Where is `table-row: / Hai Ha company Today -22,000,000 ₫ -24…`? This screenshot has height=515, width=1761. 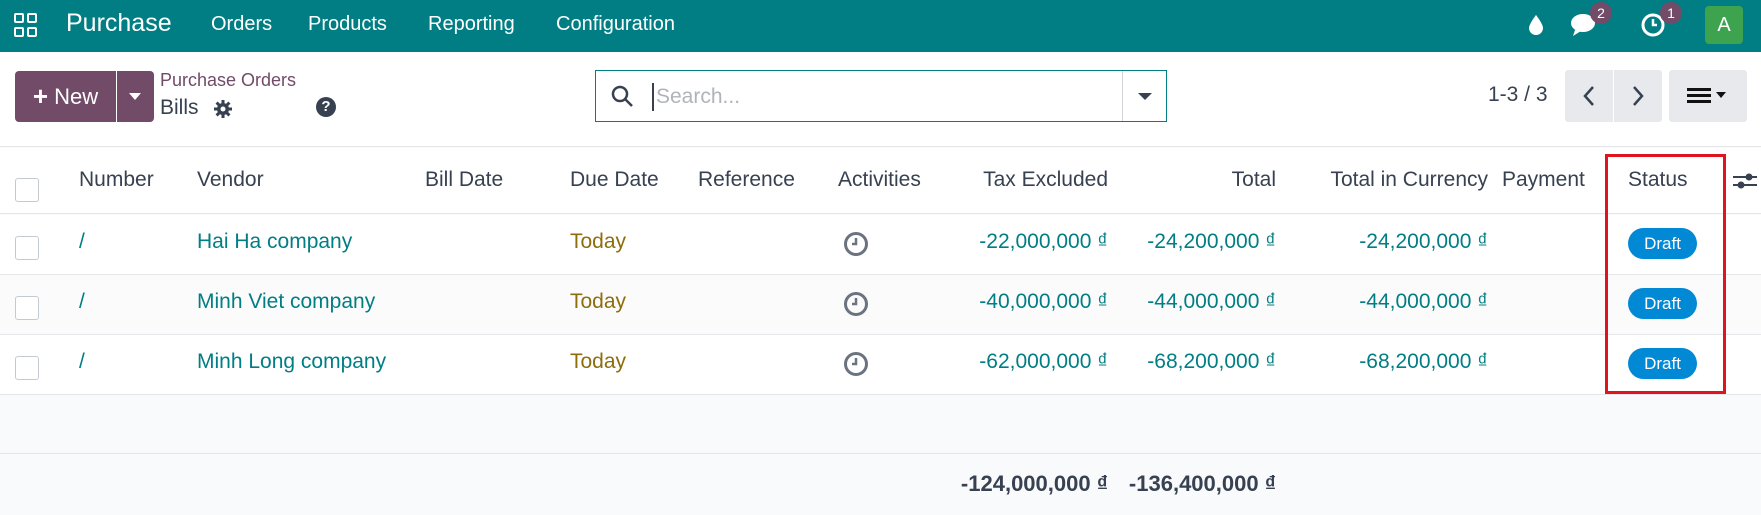 table-row: / Hai Ha company Today -22,000,000 ₫ -24… is located at coordinates (880, 245).